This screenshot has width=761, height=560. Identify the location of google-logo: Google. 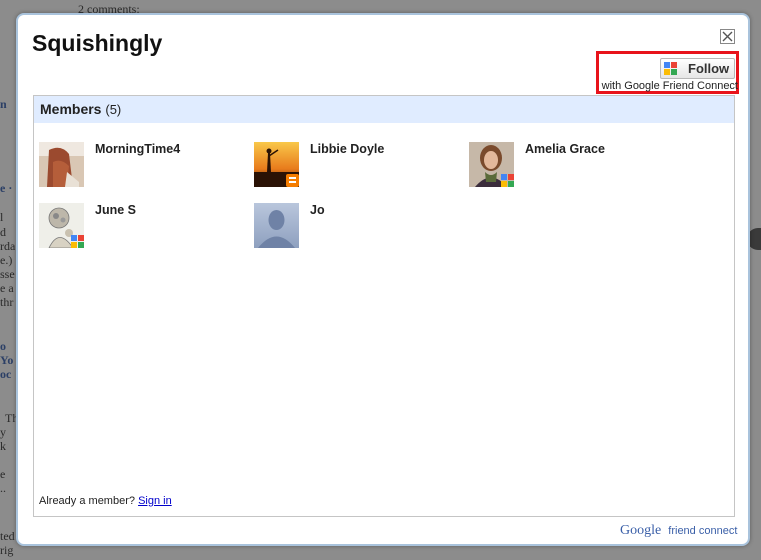
(641, 530).